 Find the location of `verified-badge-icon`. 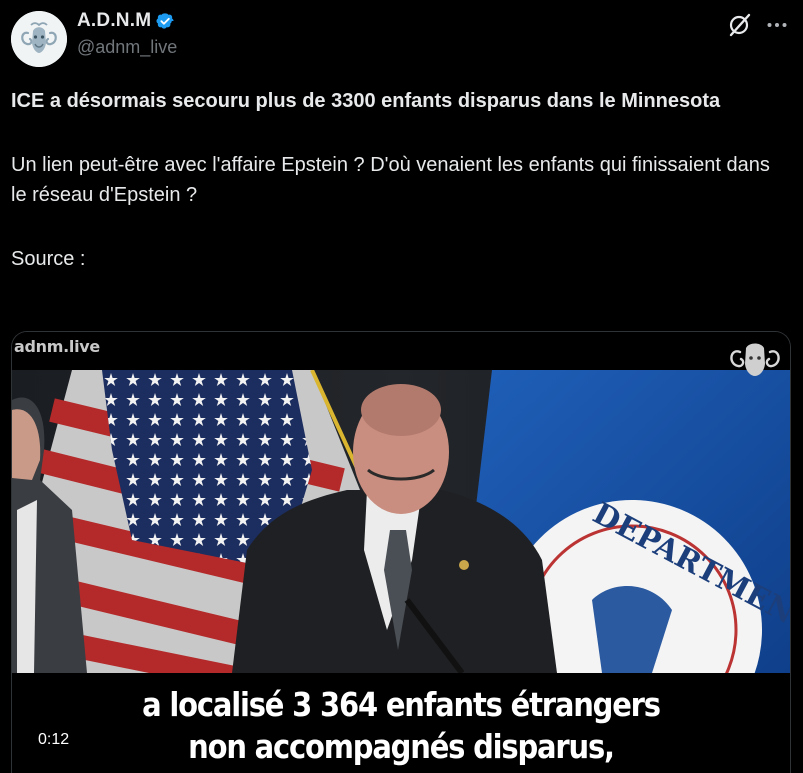

verified-badge-icon is located at coordinates (165, 21).